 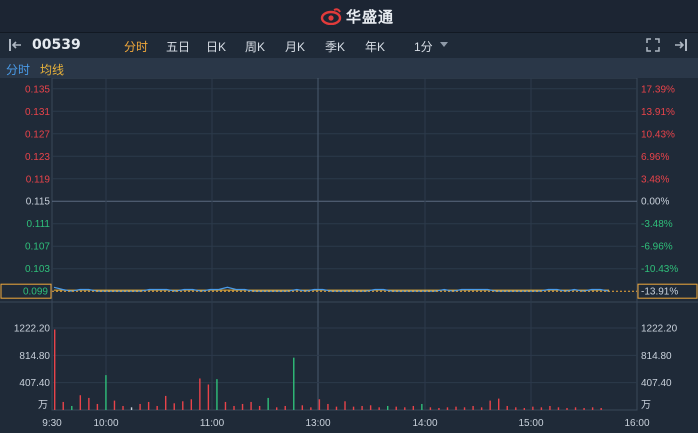 What do you see at coordinates (37, 134) in the screenshot?
I see `price-tick-label: 0.127` at bounding box center [37, 134].